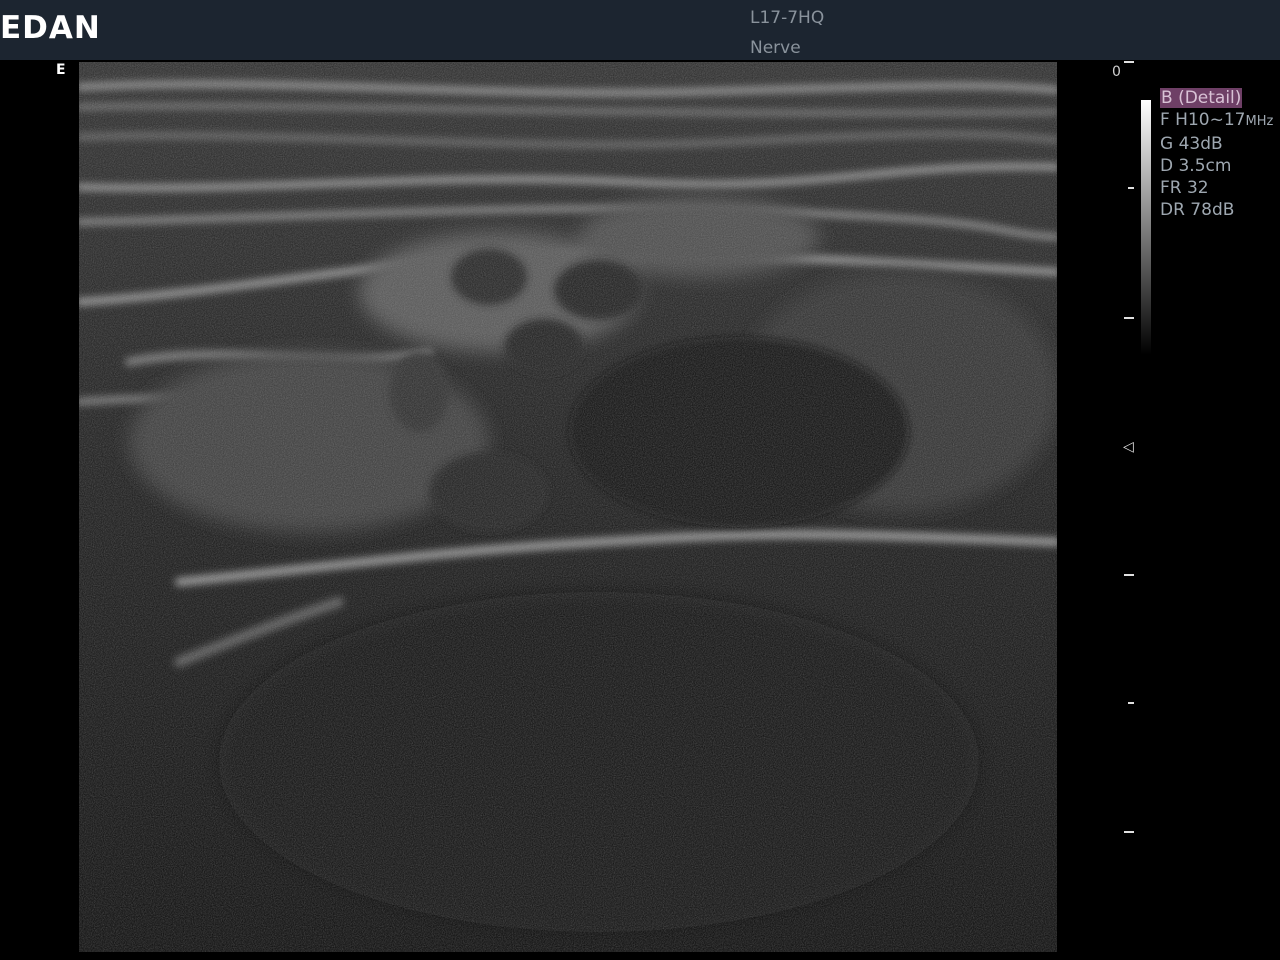 The height and width of the screenshot is (960, 1280). I want to click on preset-label: Nerve, so click(775, 48).